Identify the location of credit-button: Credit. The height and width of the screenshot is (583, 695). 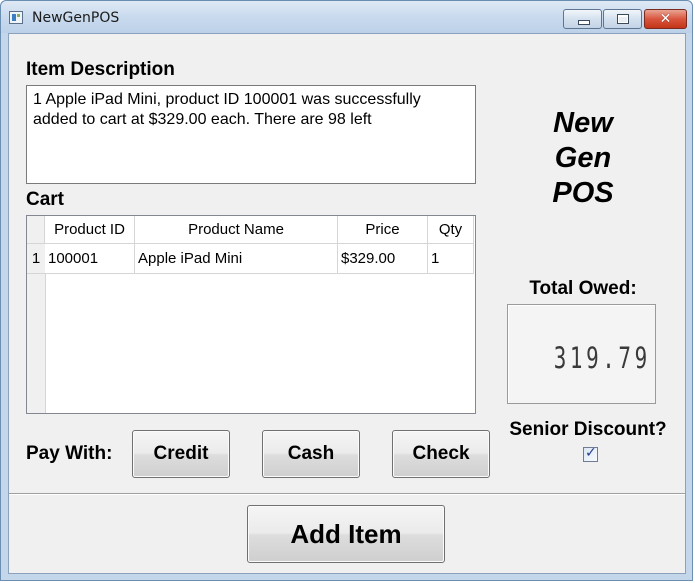
(181, 454).